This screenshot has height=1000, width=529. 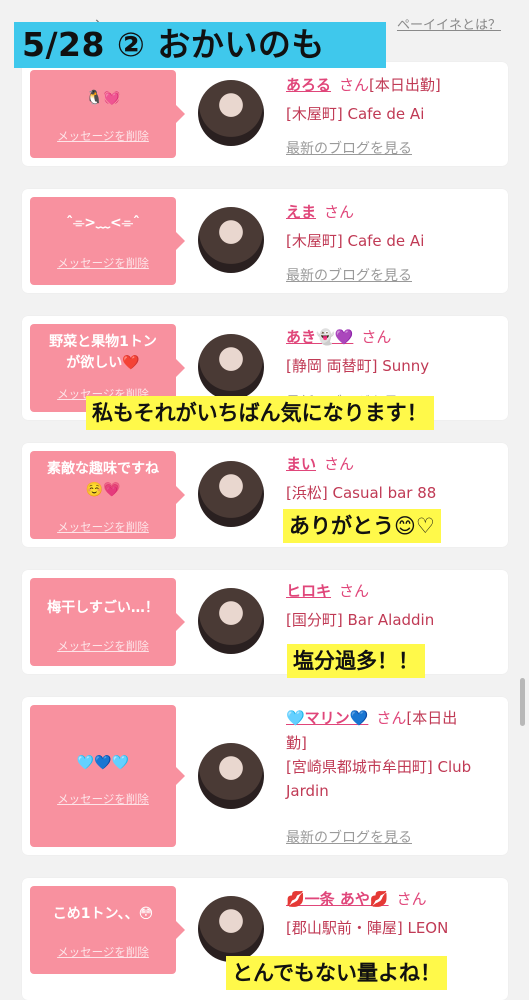 What do you see at coordinates (301, 212) in the screenshot?
I see `cast-name-link: えま` at bounding box center [301, 212].